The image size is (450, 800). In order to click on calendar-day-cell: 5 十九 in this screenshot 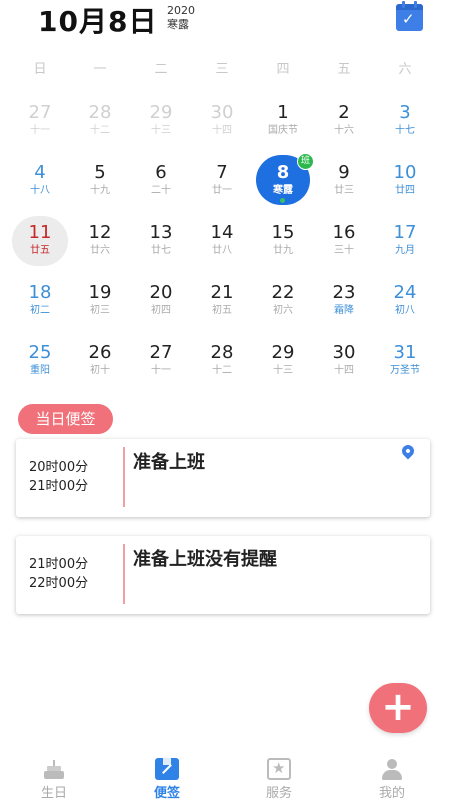, I will do `click(100, 187)`.